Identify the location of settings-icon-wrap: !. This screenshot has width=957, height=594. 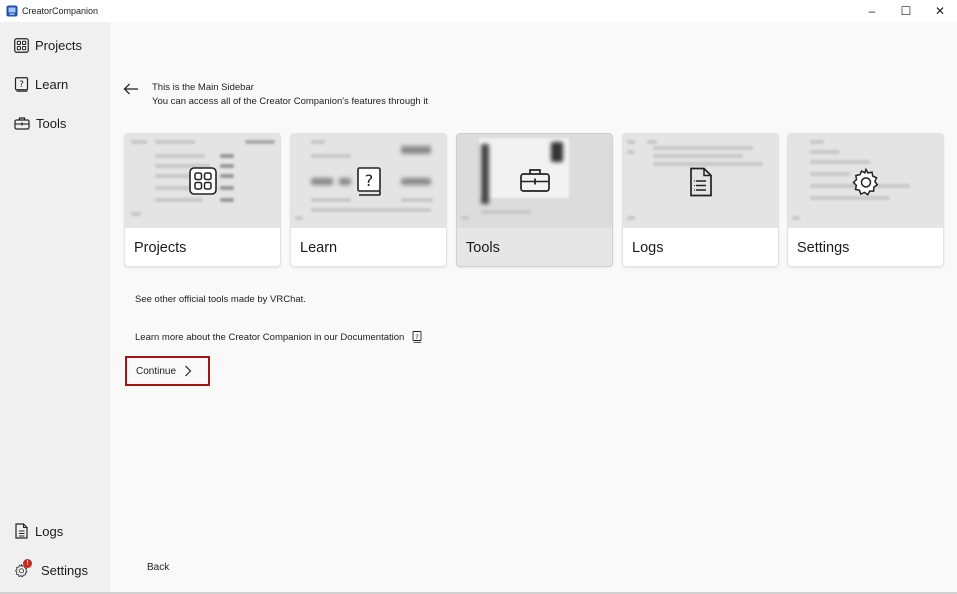
(24, 568).